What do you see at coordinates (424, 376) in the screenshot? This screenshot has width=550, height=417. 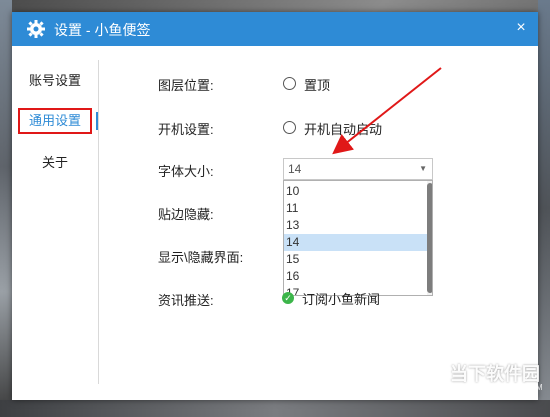 I see `watermark-logo-icon` at bounding box center [424, 376].